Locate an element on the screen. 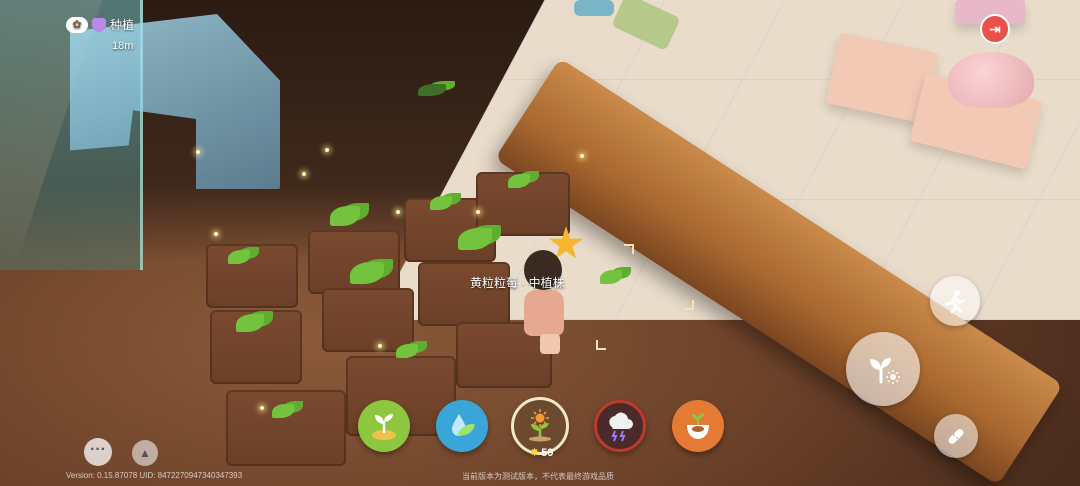 This screenshot has height=486, width=1080. water-button is located at coordinates (462, 426).